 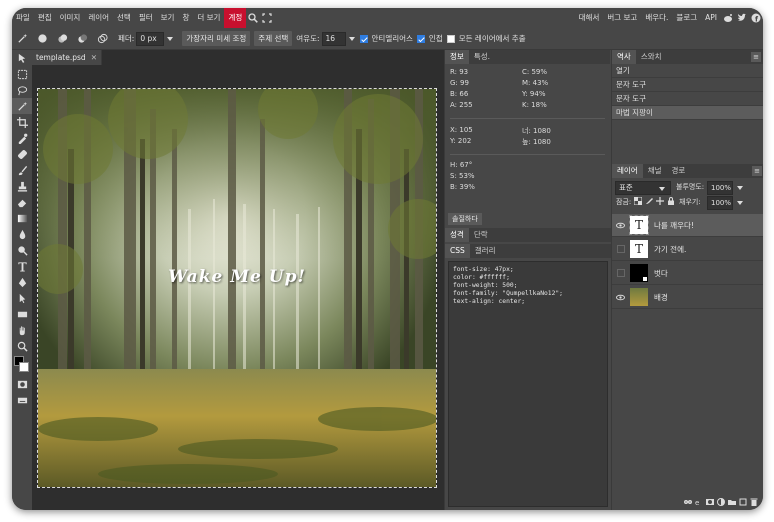 I want to click on menu-account: 계정, so click(x=235, y=18).